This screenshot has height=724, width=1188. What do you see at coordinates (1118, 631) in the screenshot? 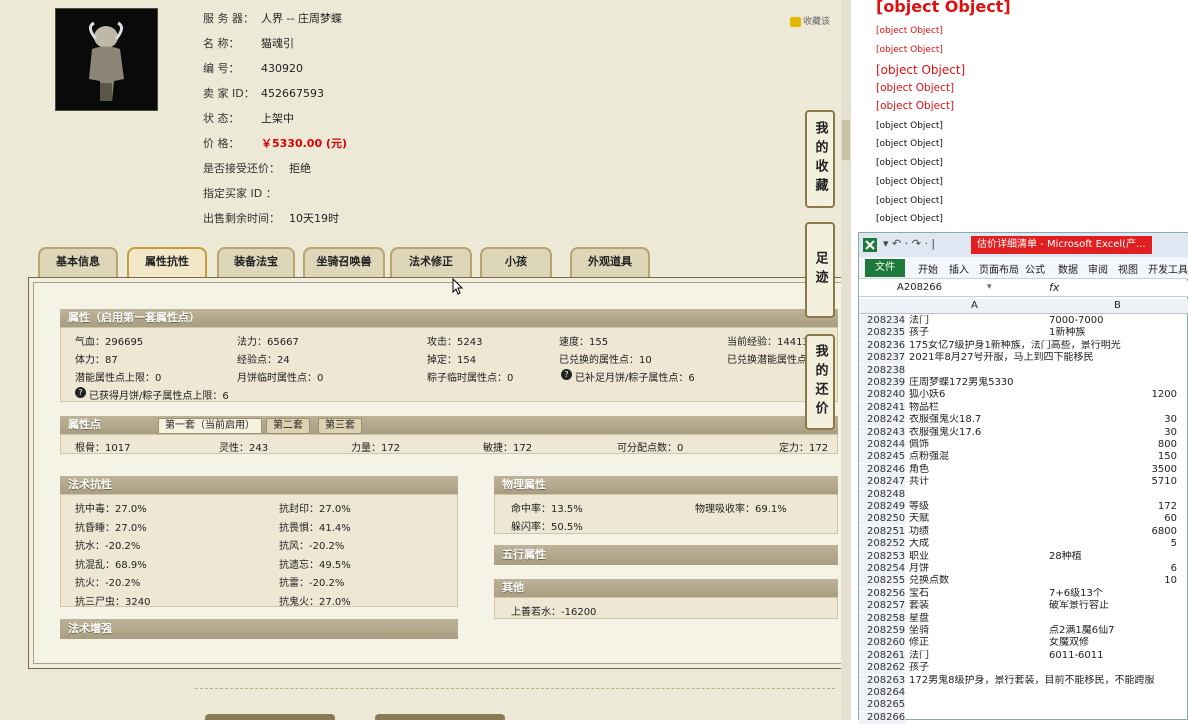
I see `cell-b: 点2满1魔6仙7` at bounding box center [1118, 631].